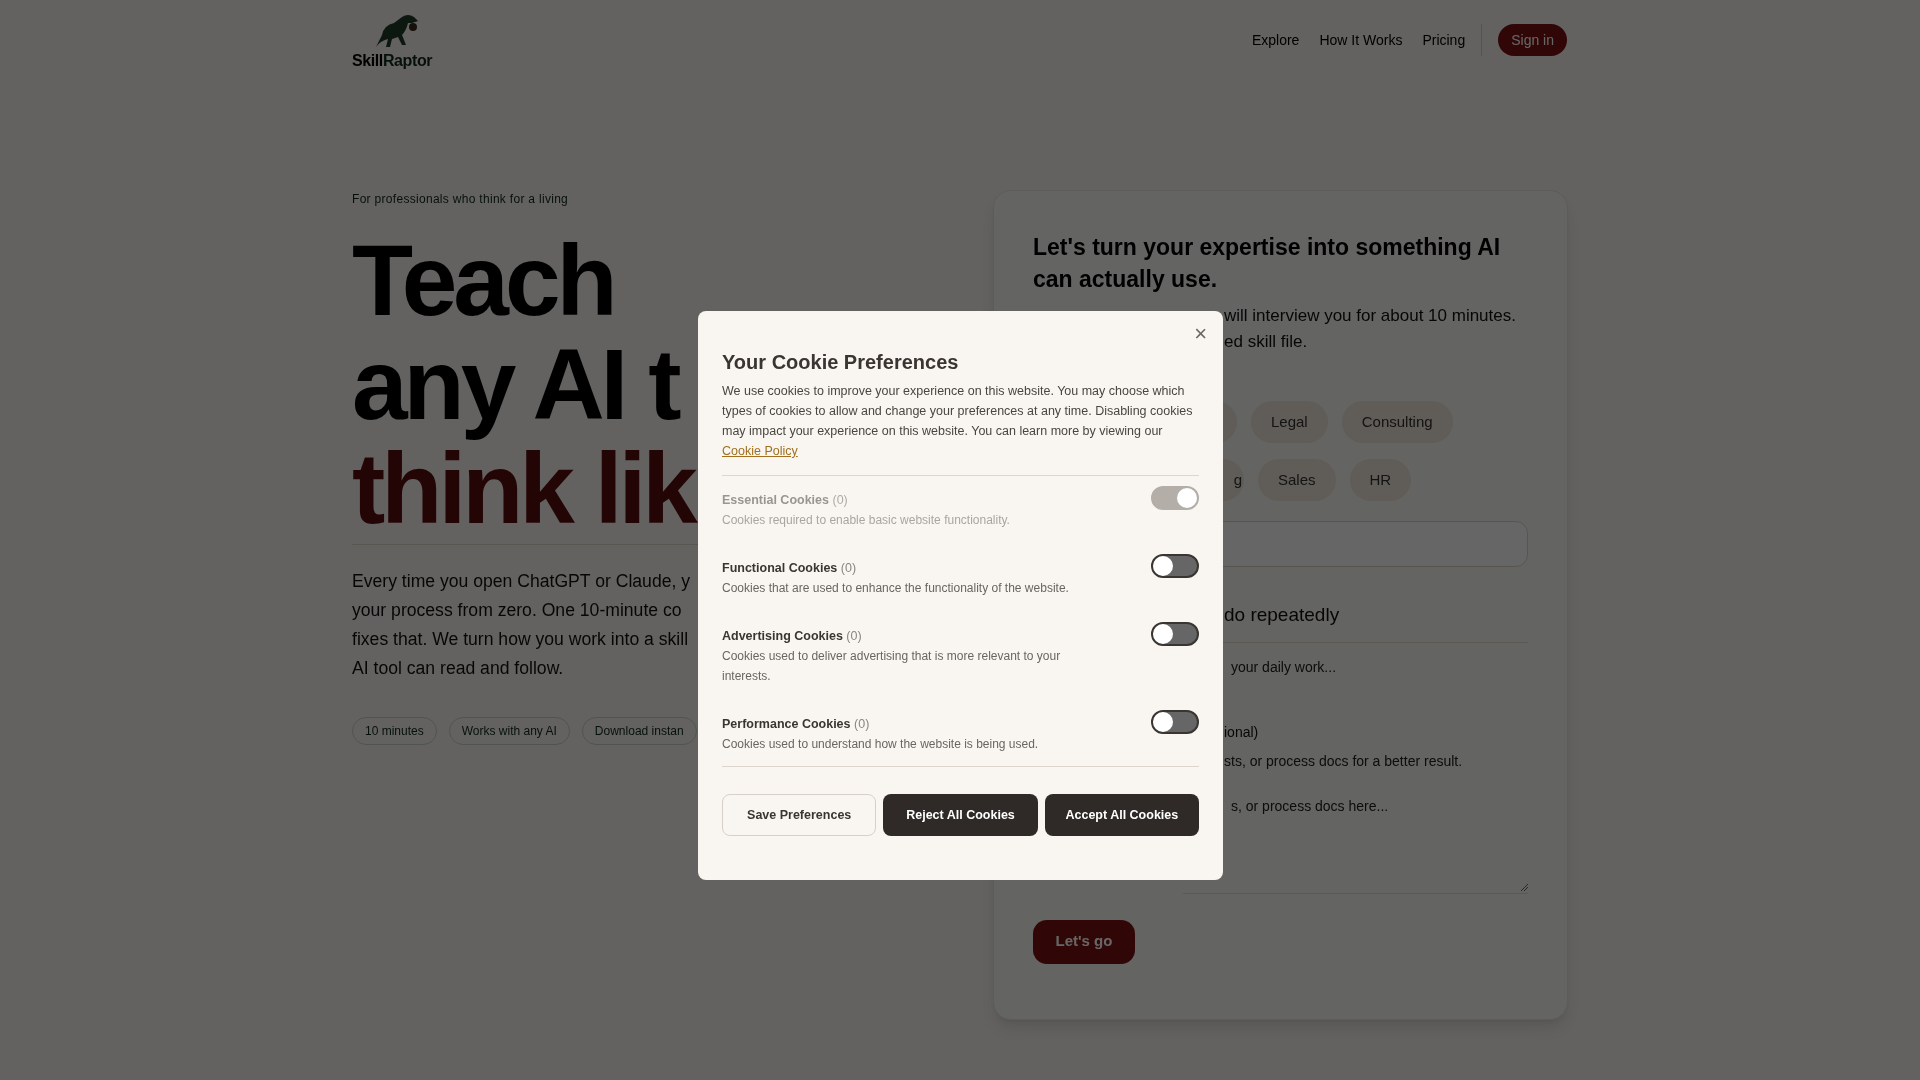 Image resolution: width=1920 pixels, height=1080 pixels. What do you see at coordinates (1282, 615) in the screenshot?
I see `question-label: do repeatedly` at bounding box center [1282, 615].